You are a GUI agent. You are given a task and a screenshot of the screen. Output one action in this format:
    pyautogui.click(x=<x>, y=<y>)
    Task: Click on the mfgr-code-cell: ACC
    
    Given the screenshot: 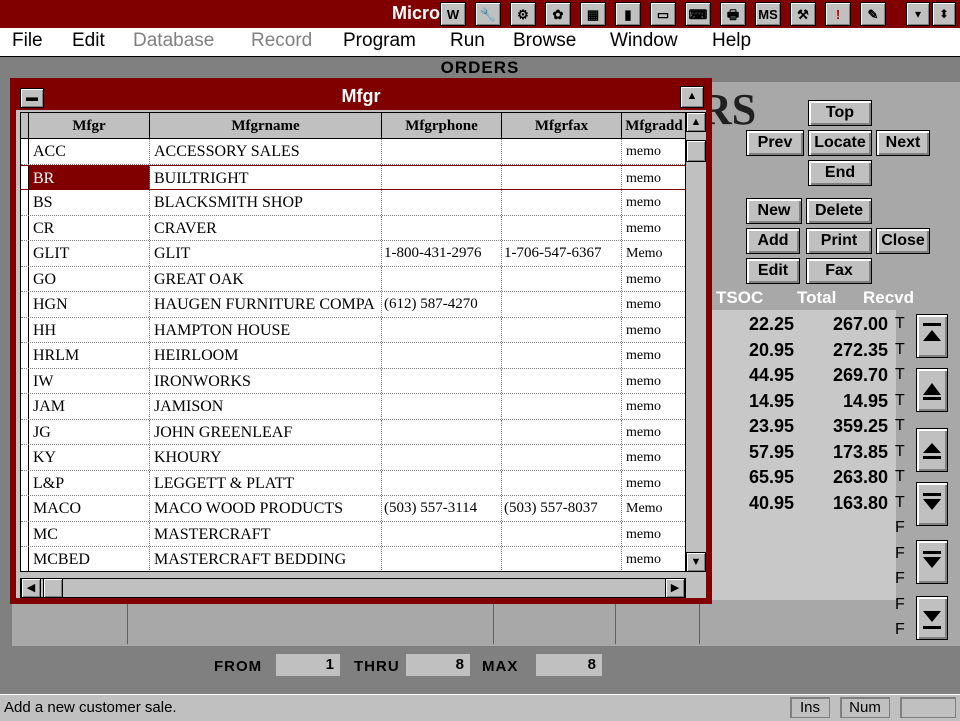 What is the action you would take?
    pyautogui.click(x=89, y=151)
    